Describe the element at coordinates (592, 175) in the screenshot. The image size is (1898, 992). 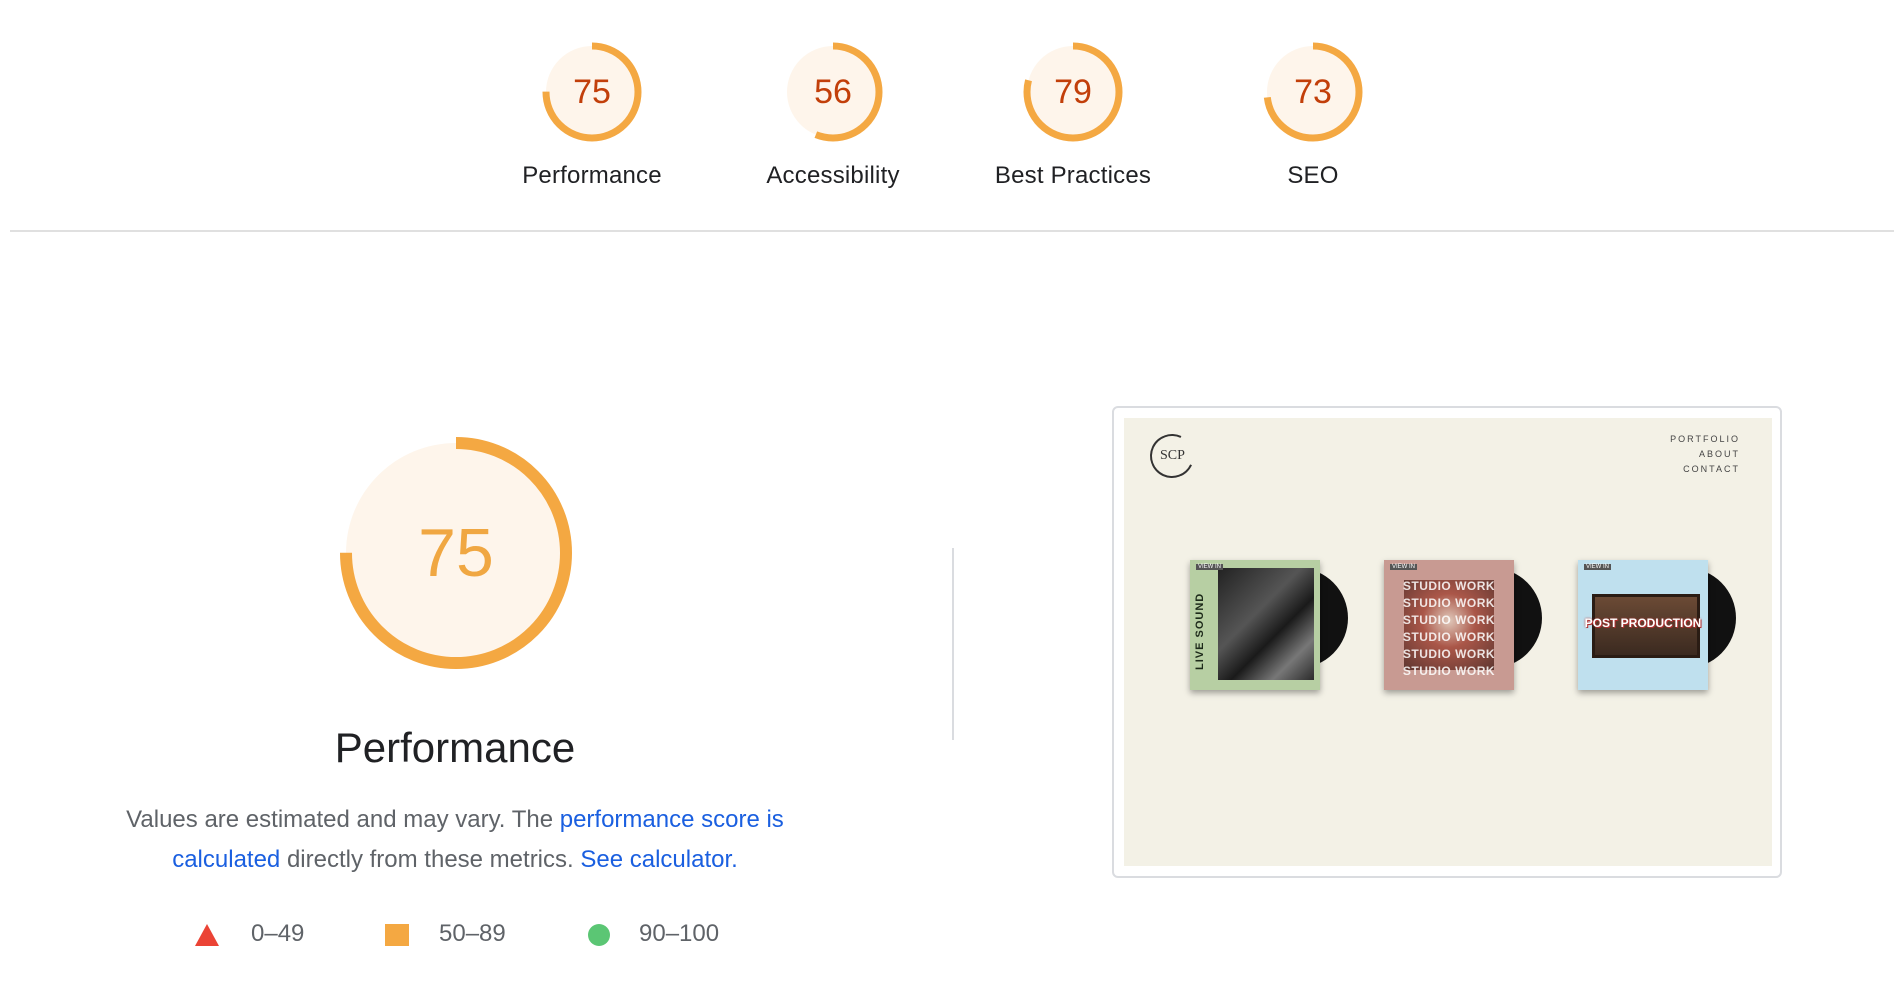
I see `gauge-performance-label: Performance` at that location.